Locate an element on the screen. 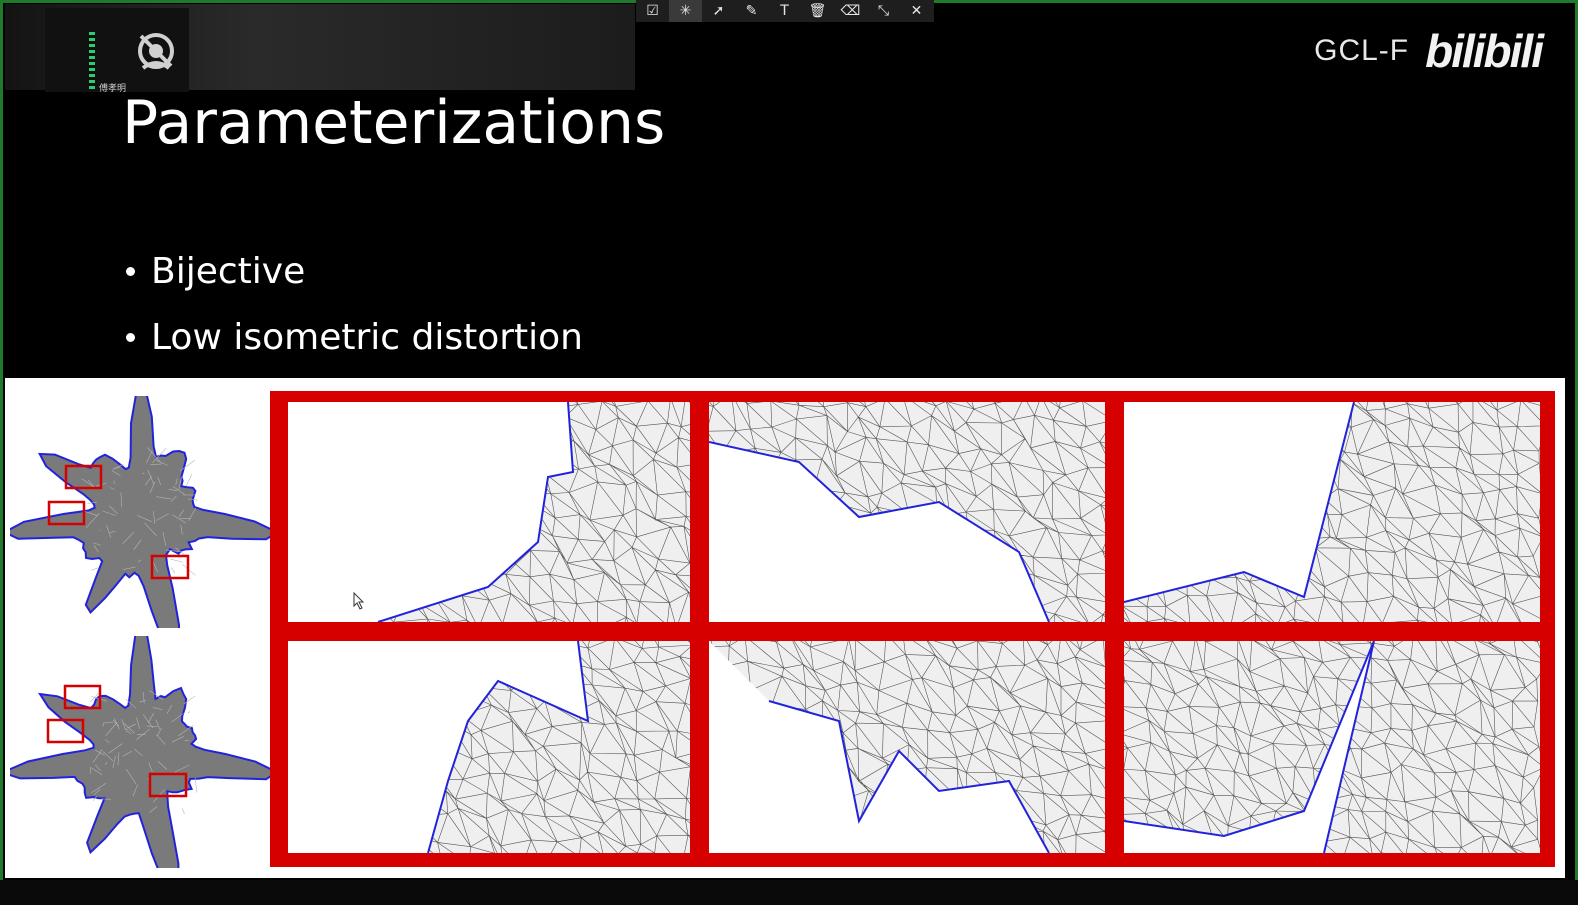  trash-icon: 🗑 is located at coordinates (817, 11).